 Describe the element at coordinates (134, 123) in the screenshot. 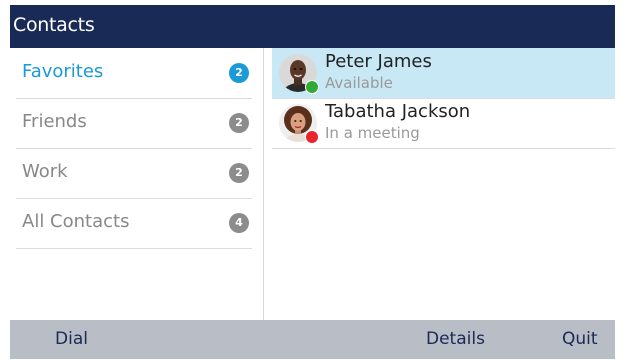

I see `sidebar-item-friends: Friends 2` at that location.